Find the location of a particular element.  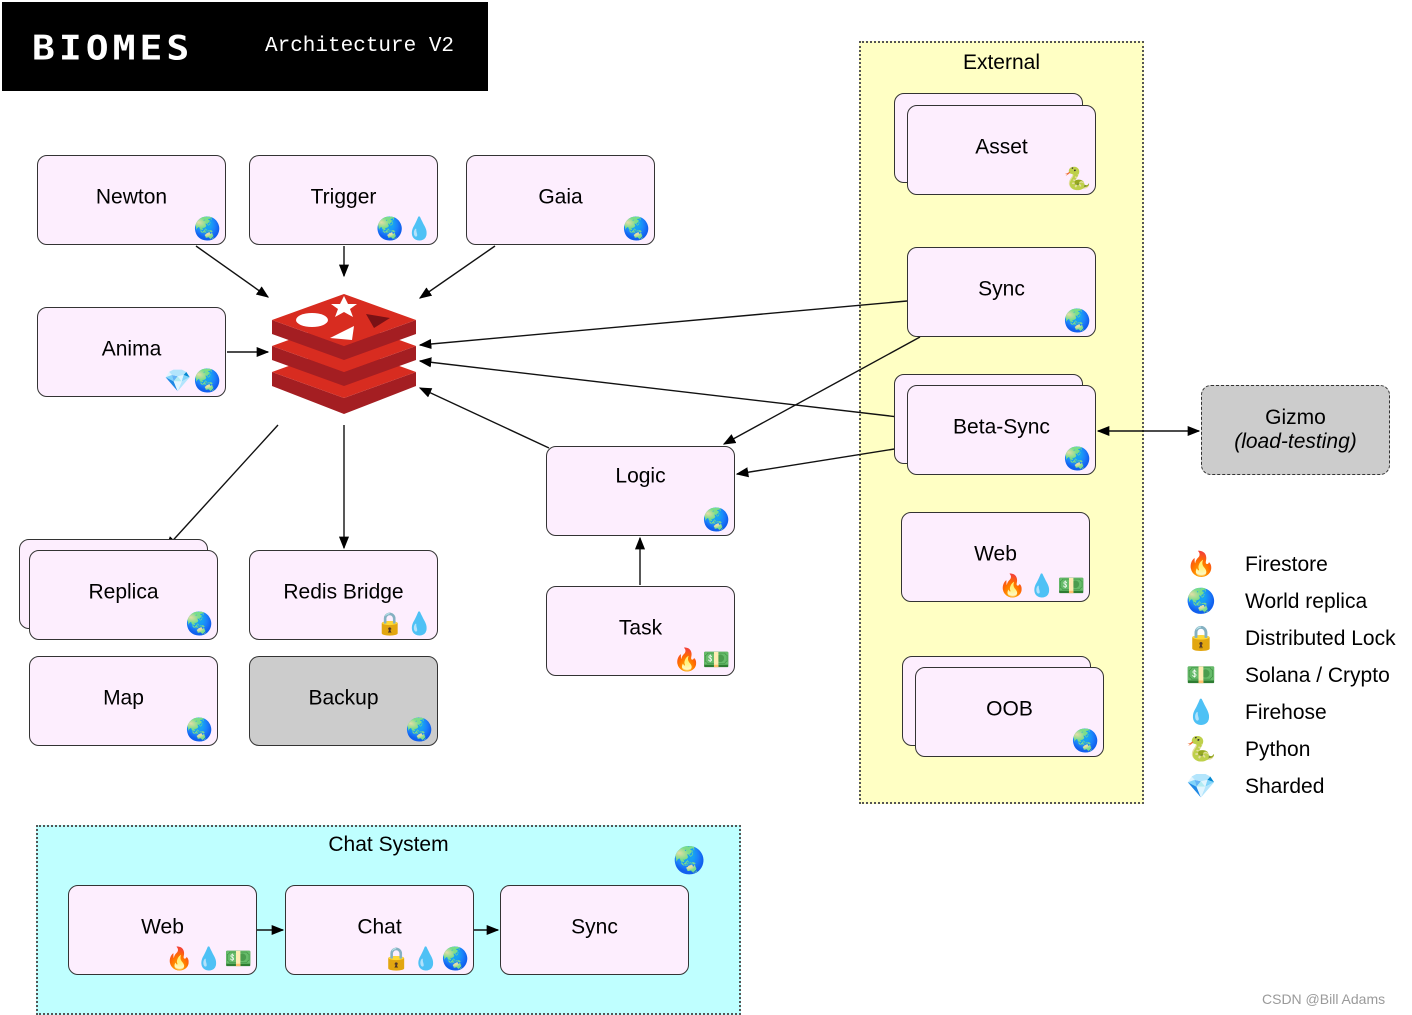

biomes-logo: BIOMES is located at coordinates (113, 48).